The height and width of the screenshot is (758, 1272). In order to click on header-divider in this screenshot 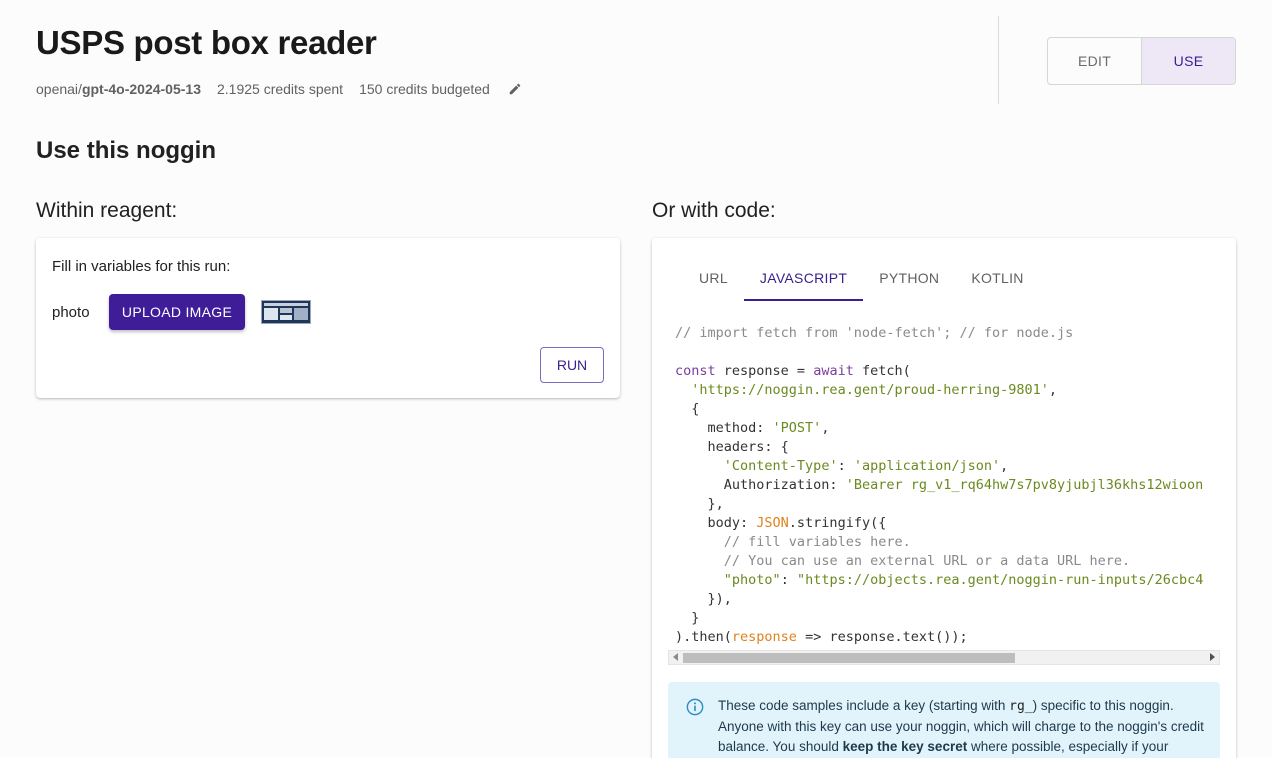, I will do `click(998, 60)`.